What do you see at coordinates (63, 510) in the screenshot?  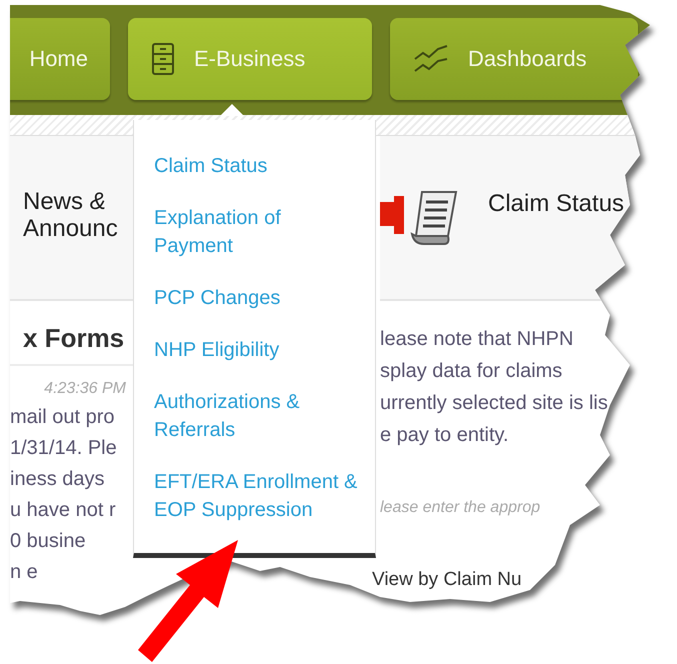 I see `body-text: u have not r` at bounding box center [63, 510].